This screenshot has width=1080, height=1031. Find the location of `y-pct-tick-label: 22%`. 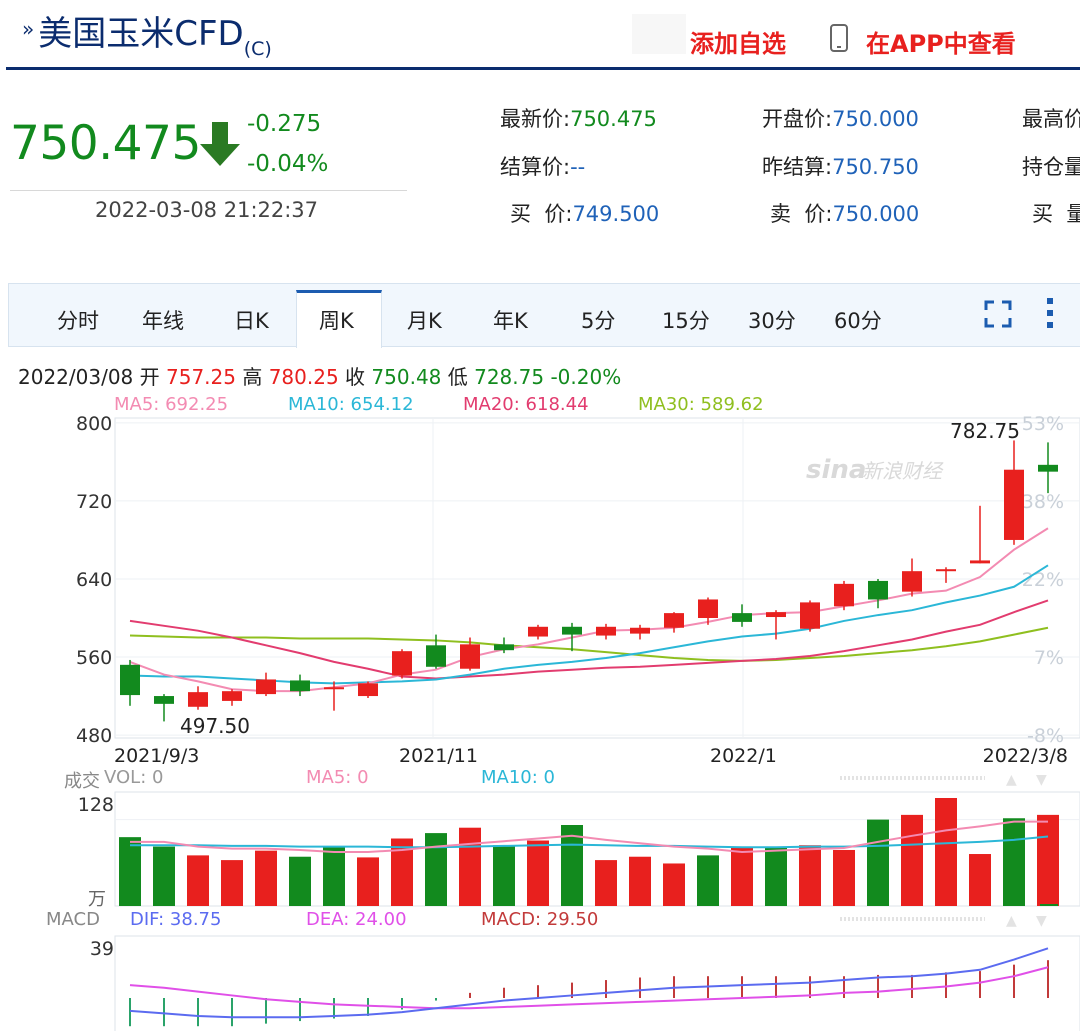

y-pct-tick-label: 22% is located at coordinates (1043, 580).